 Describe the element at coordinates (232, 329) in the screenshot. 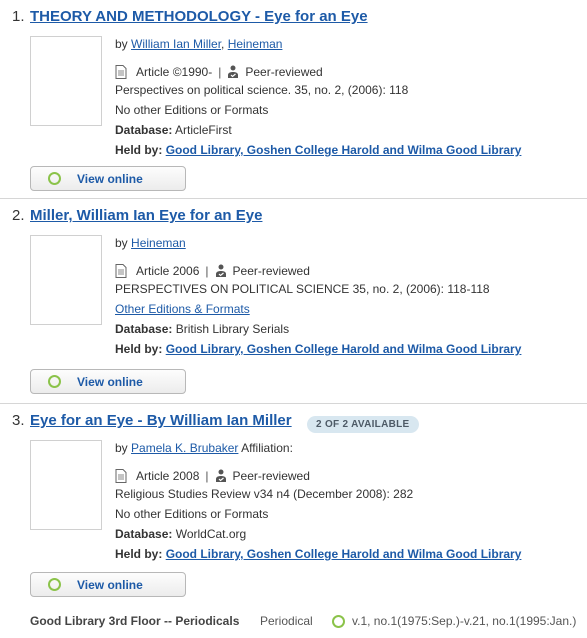

I see `database-value: British Library Serials` at that location.